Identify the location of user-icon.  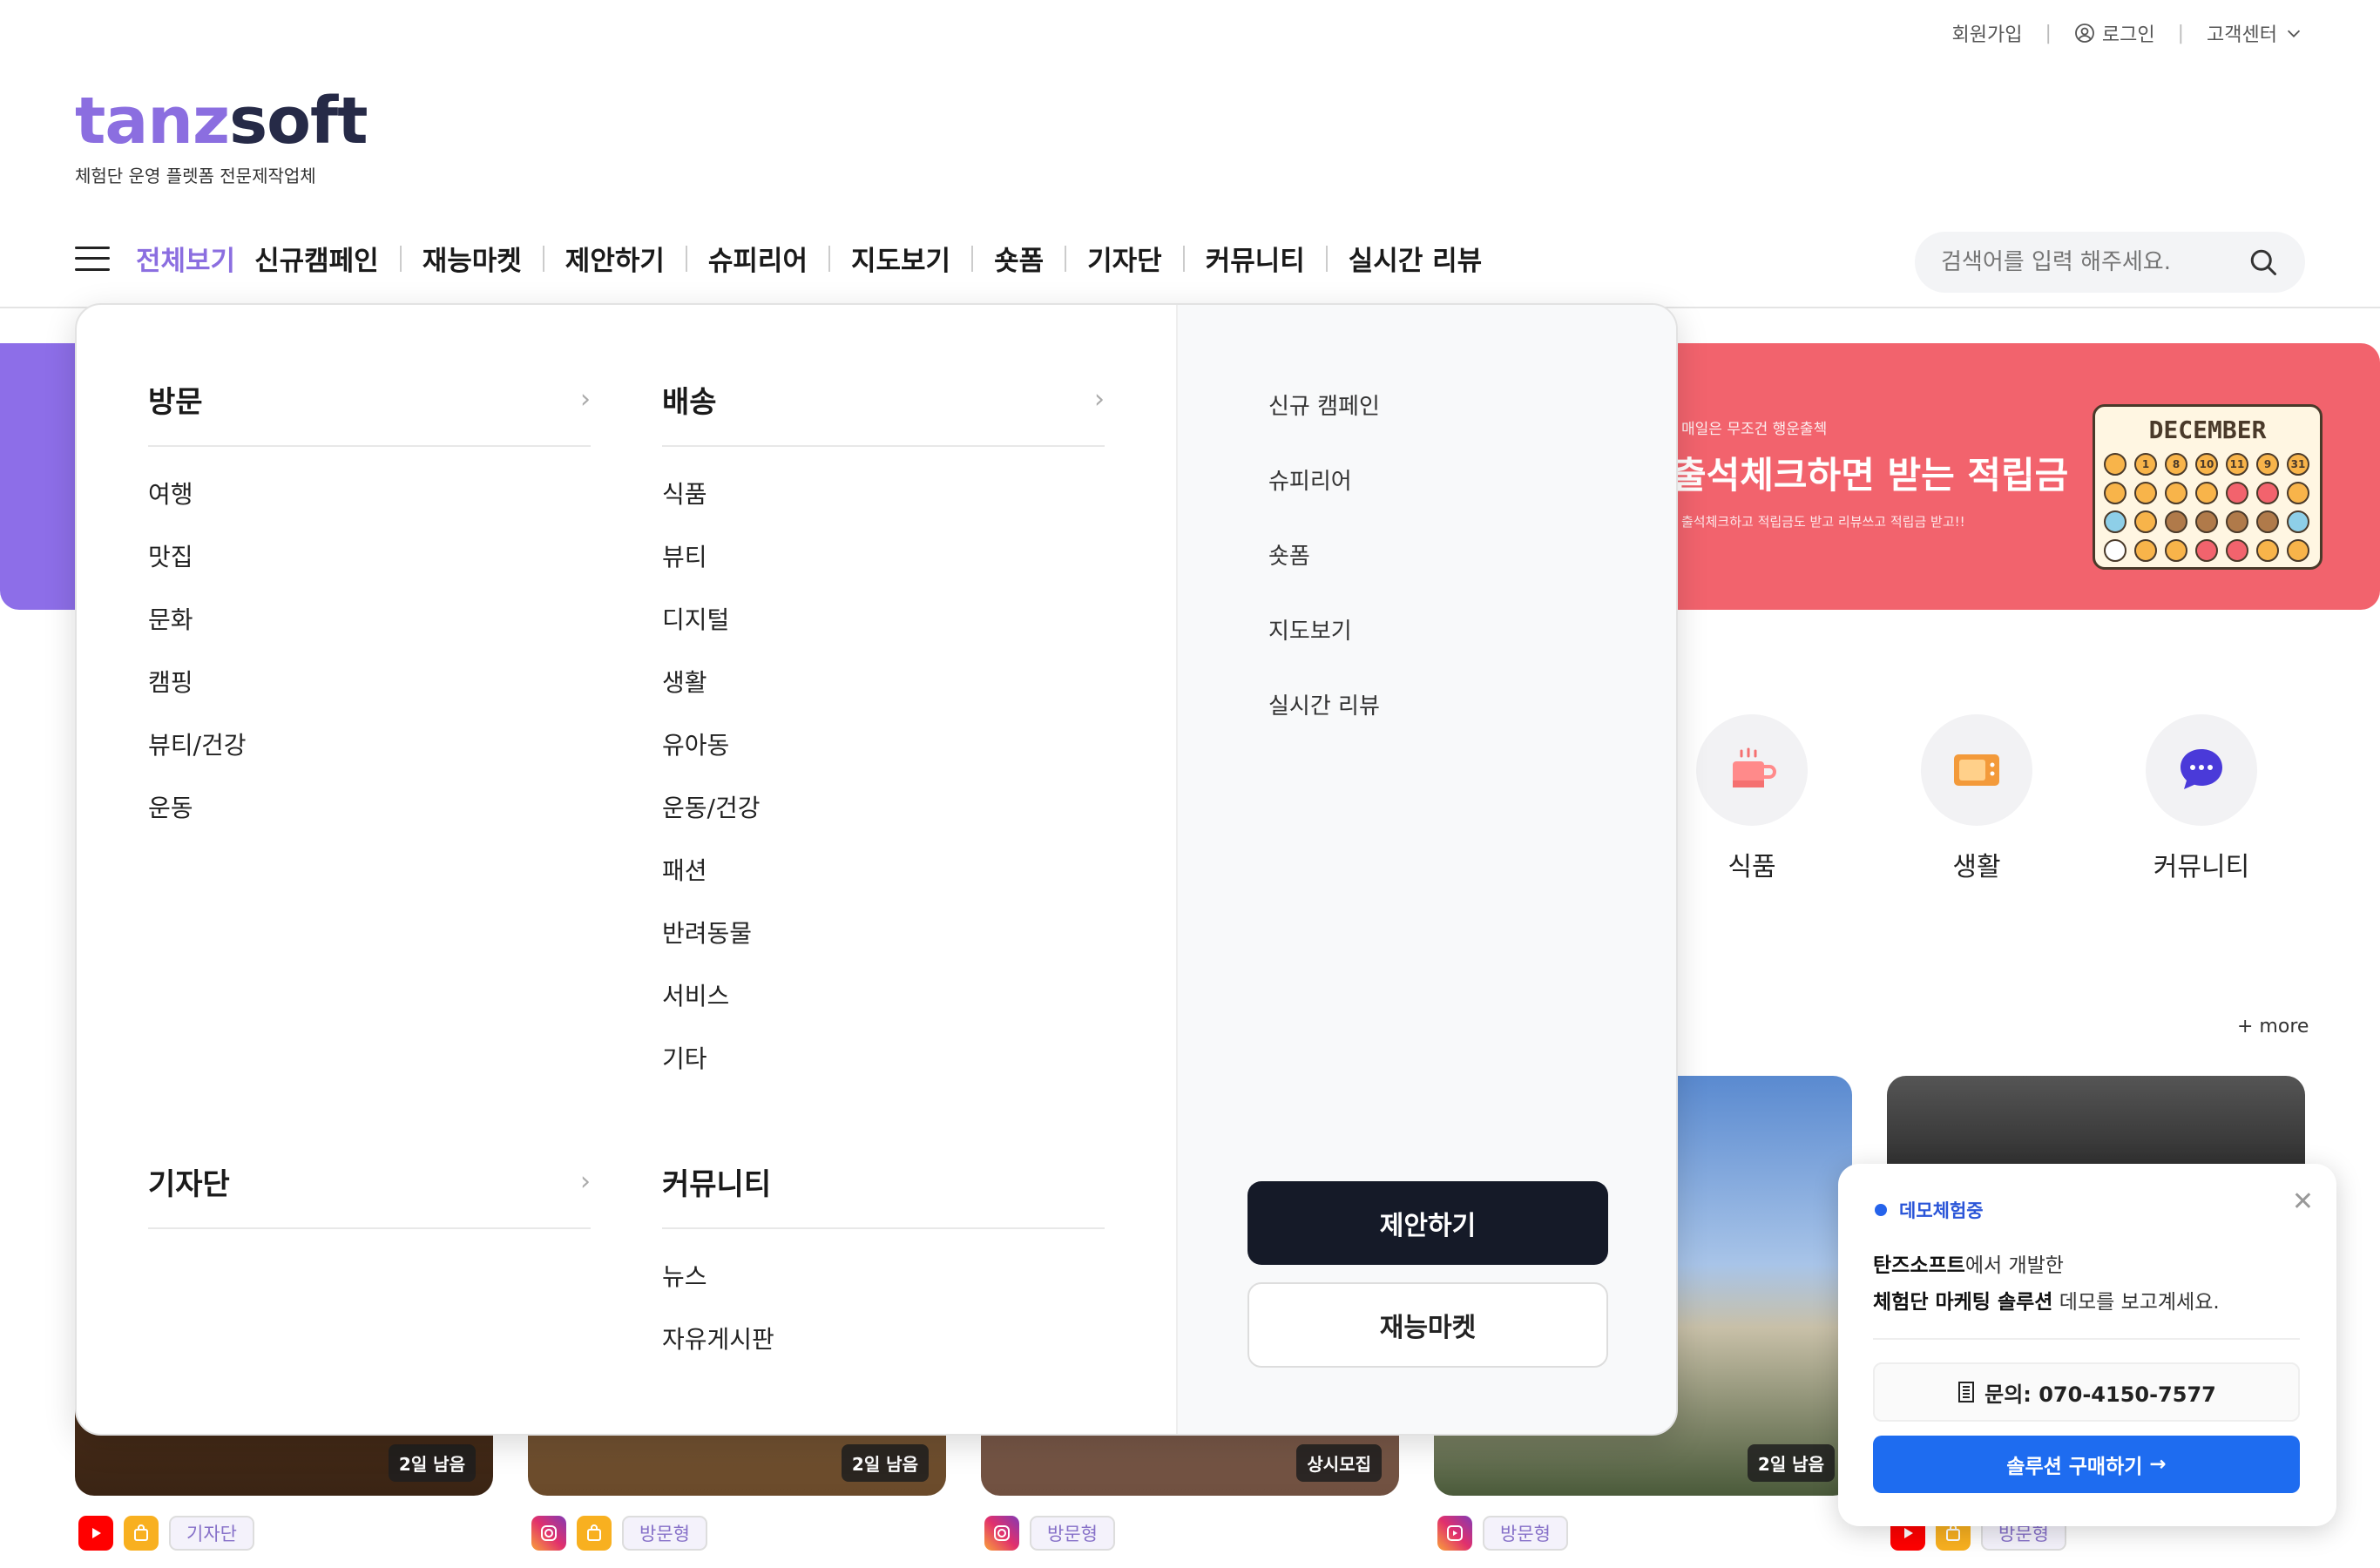
(2084, 33).